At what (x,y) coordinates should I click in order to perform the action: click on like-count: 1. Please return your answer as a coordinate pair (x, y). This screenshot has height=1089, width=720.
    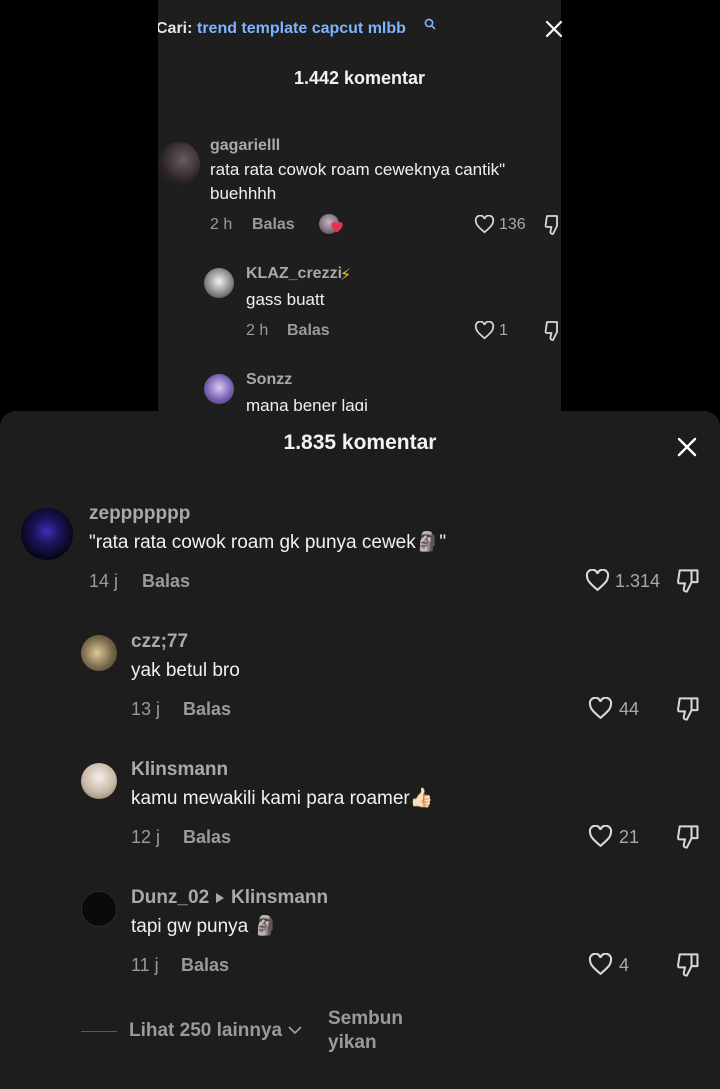
    Looking at the image, I should click on (503, 330).